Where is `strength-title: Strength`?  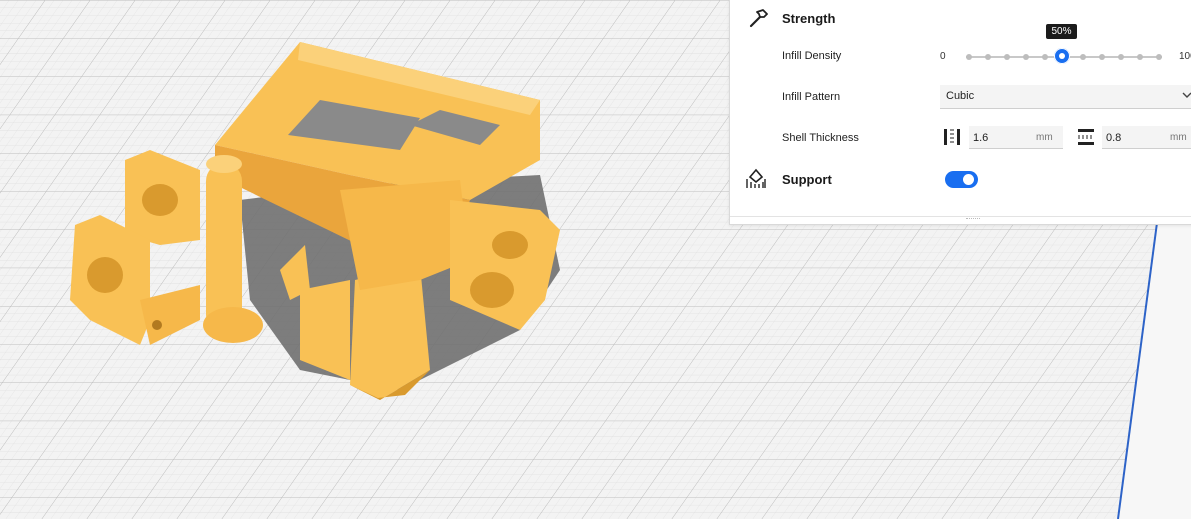
strength-title: Strength is located at coordinates (809, 18).